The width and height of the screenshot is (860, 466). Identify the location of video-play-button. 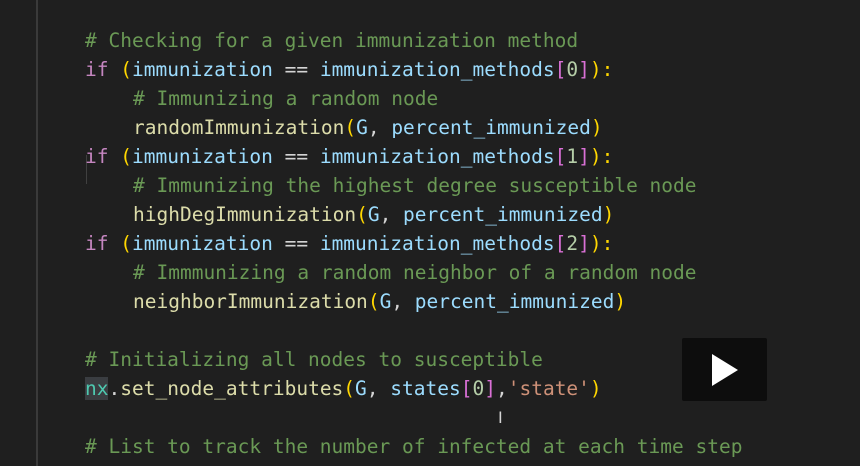
(724, 369).